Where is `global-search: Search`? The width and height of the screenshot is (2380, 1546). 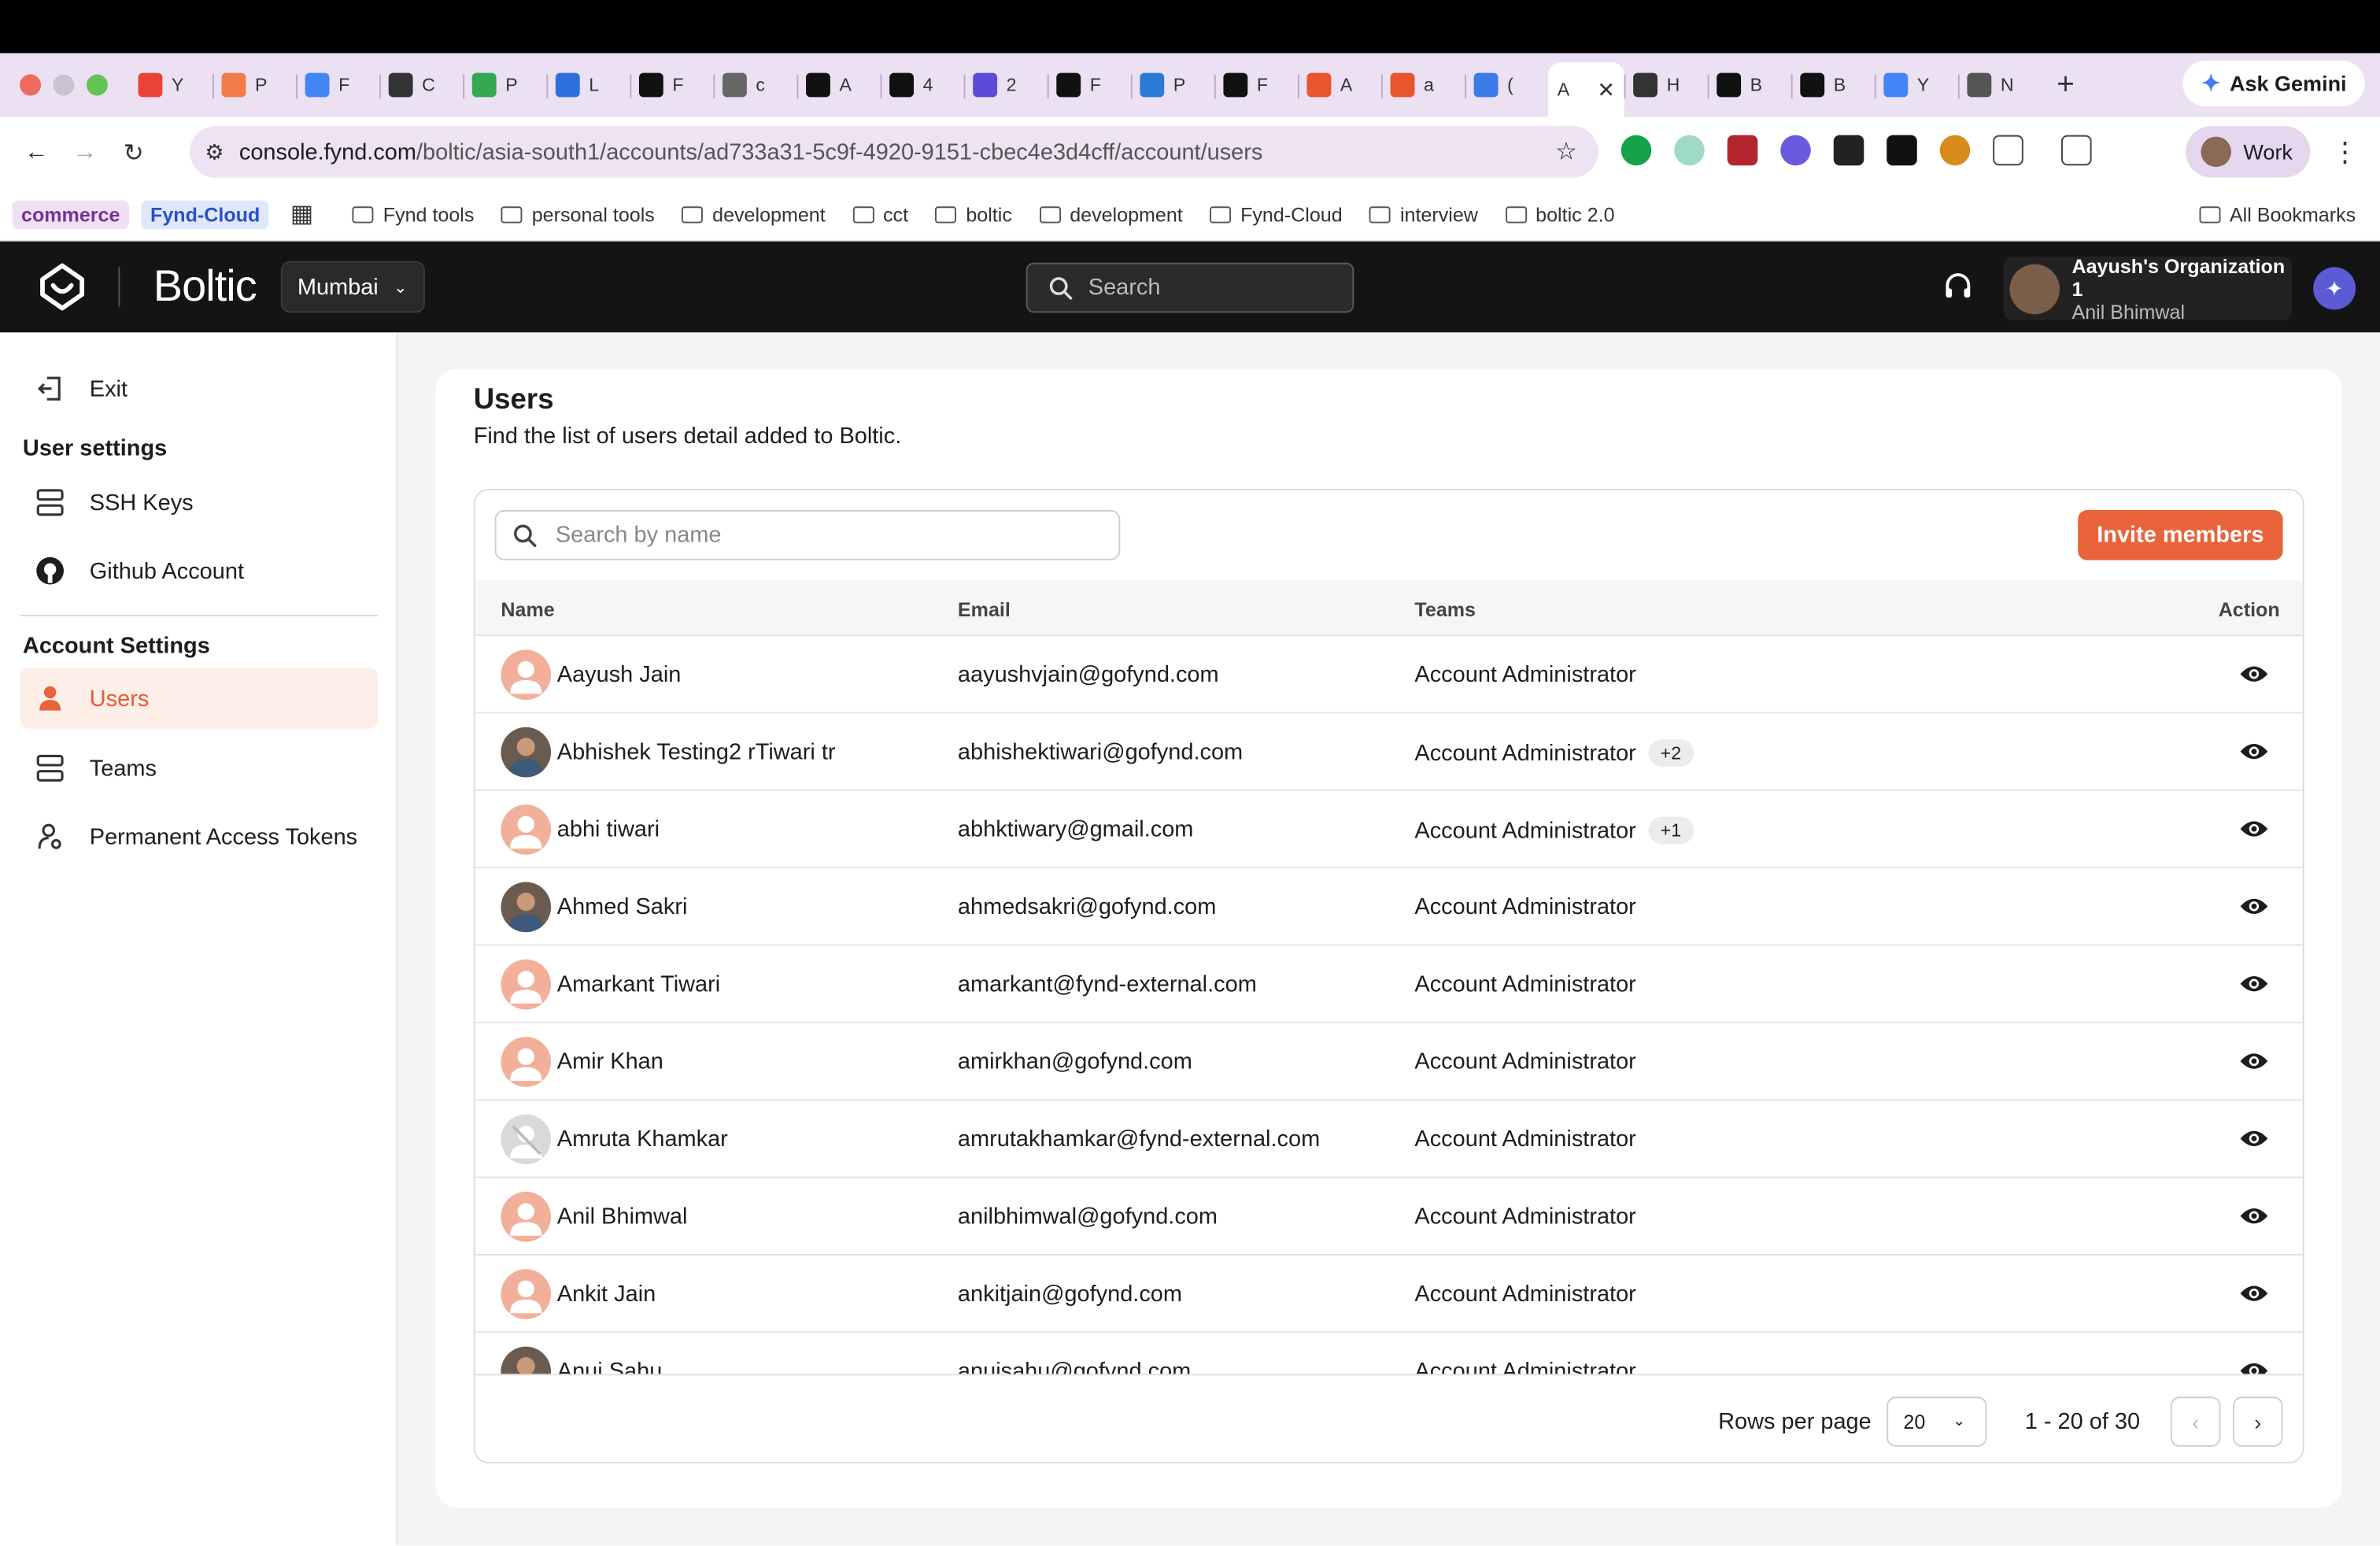 global-search: Search is located at coordinates (1190, 288).